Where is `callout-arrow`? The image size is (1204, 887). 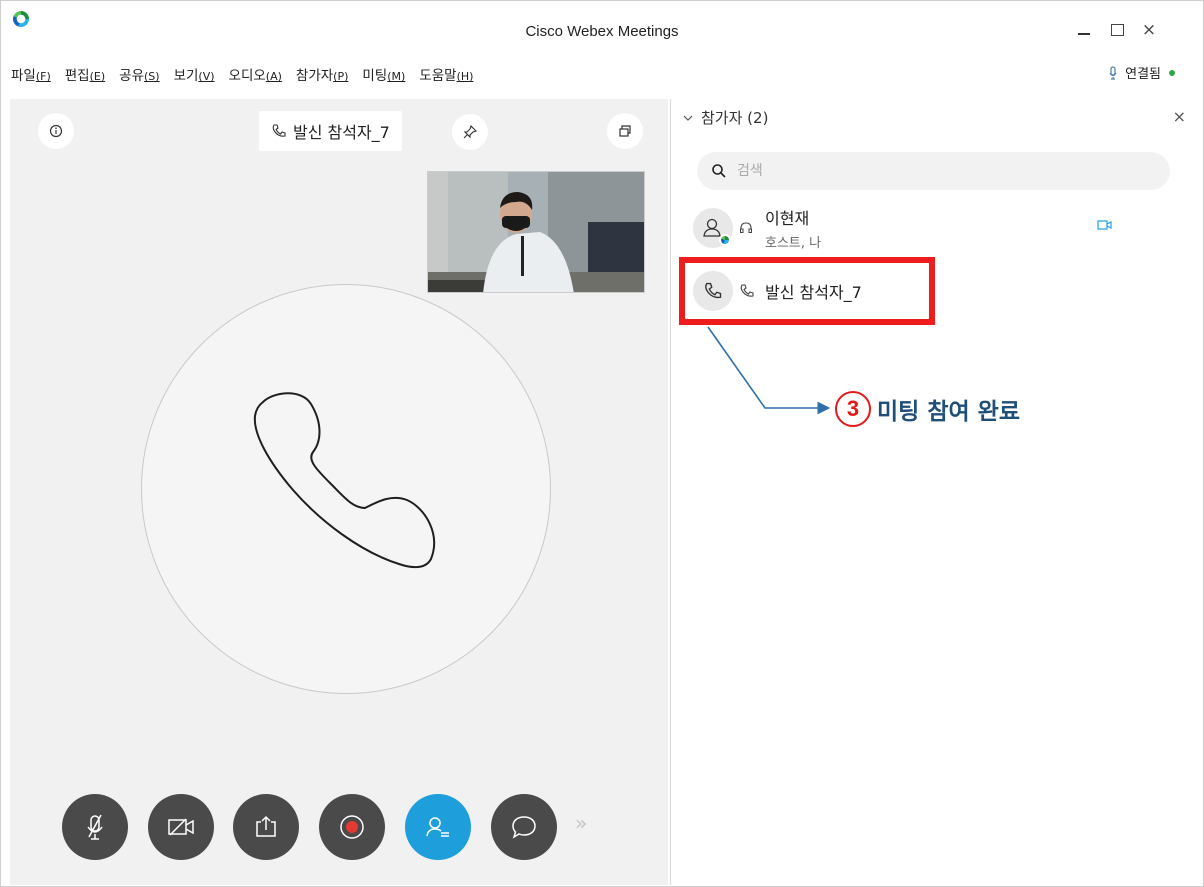 callout-arrow is located at coordinates (769, 370).